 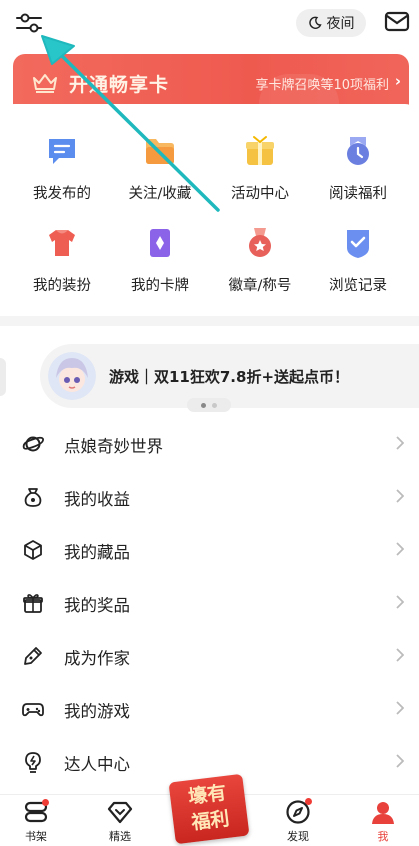 What do you see at coordinates (340, 24) in the screenshot?
I see `night-mode-label: 夜间` at bounding box center [340, 24].